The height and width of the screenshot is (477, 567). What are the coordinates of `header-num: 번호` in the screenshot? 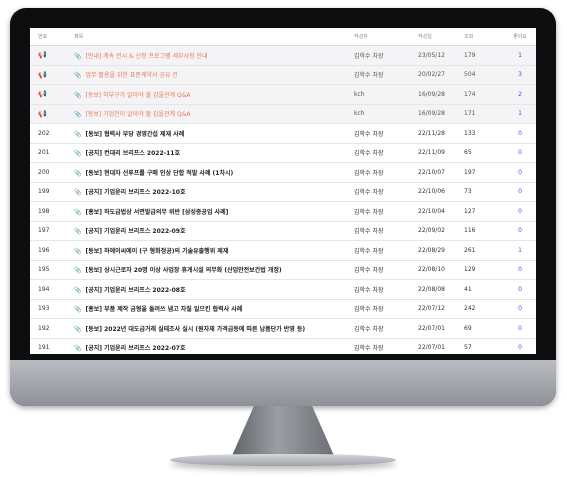 It's located at (52, 37).